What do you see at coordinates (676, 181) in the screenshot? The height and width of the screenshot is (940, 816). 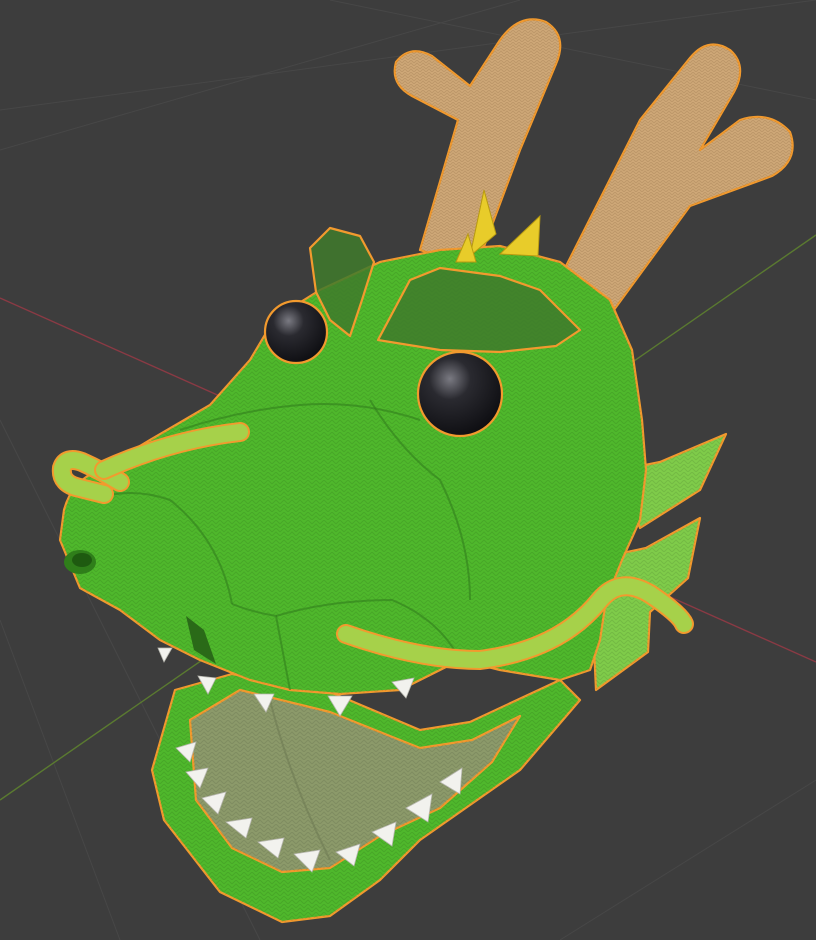 I see `antler-right` at bounding box center [676, 181].